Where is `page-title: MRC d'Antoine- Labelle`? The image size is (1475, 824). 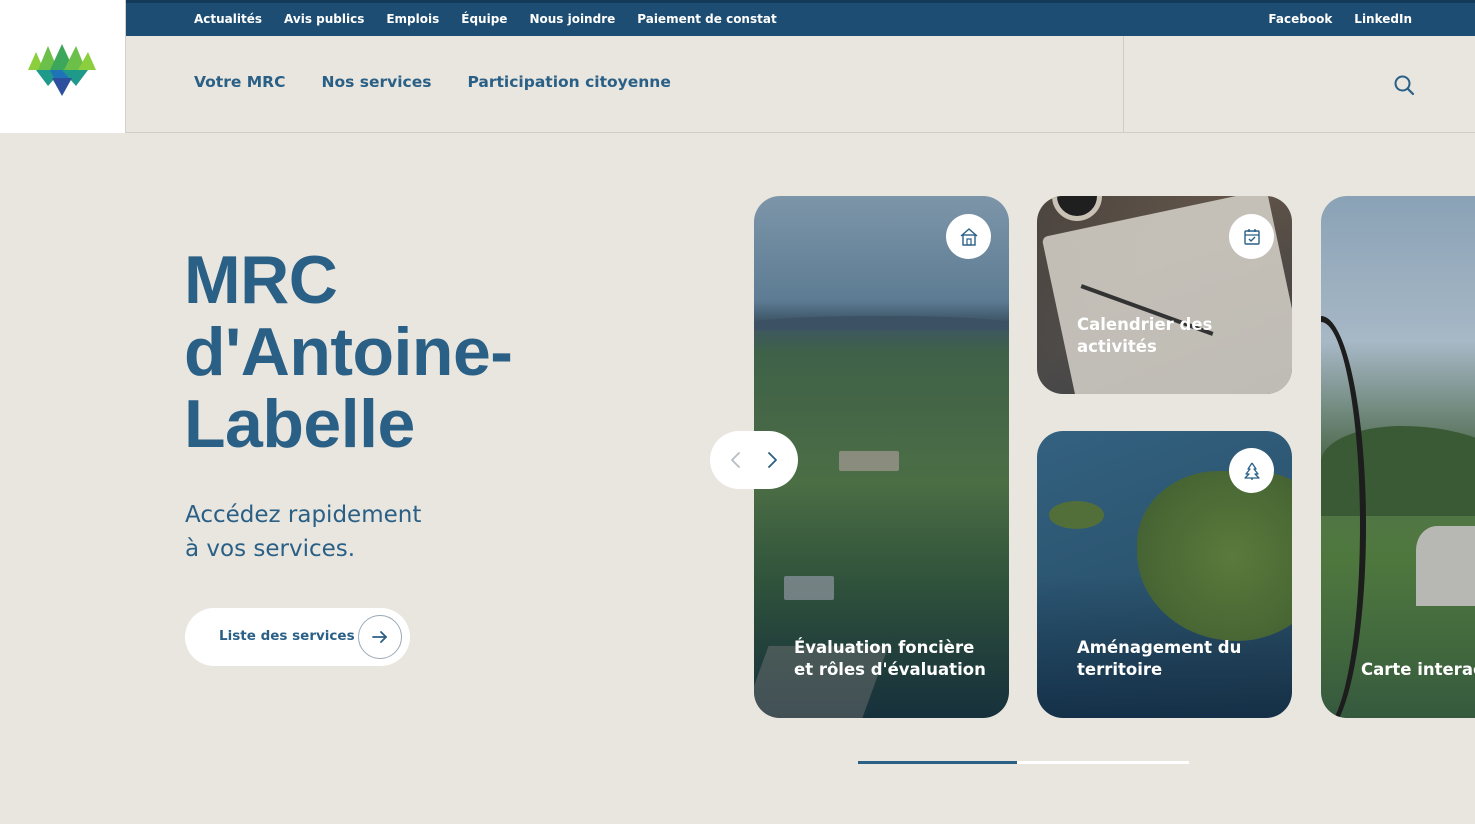 page-title: MRC d'Antoine- Labelle is located at coordinates (394, 352).